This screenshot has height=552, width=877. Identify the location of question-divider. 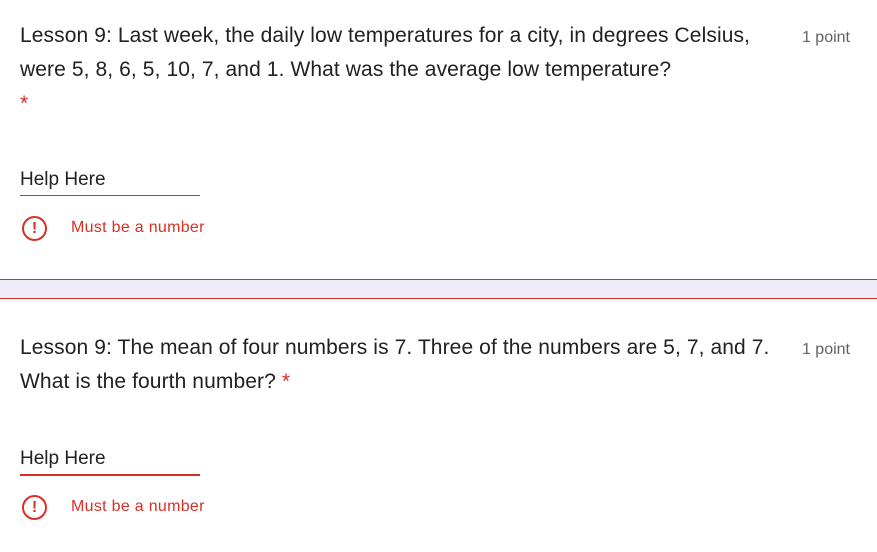
(438, 289).